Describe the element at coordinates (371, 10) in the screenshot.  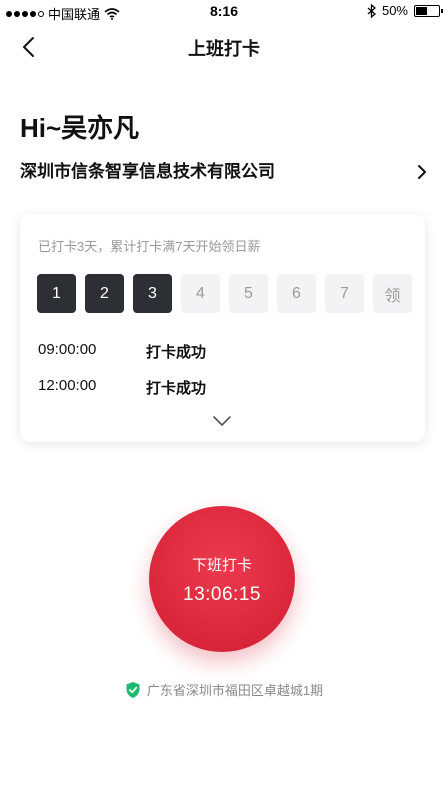
I see `bluetooth-icon` at that location.